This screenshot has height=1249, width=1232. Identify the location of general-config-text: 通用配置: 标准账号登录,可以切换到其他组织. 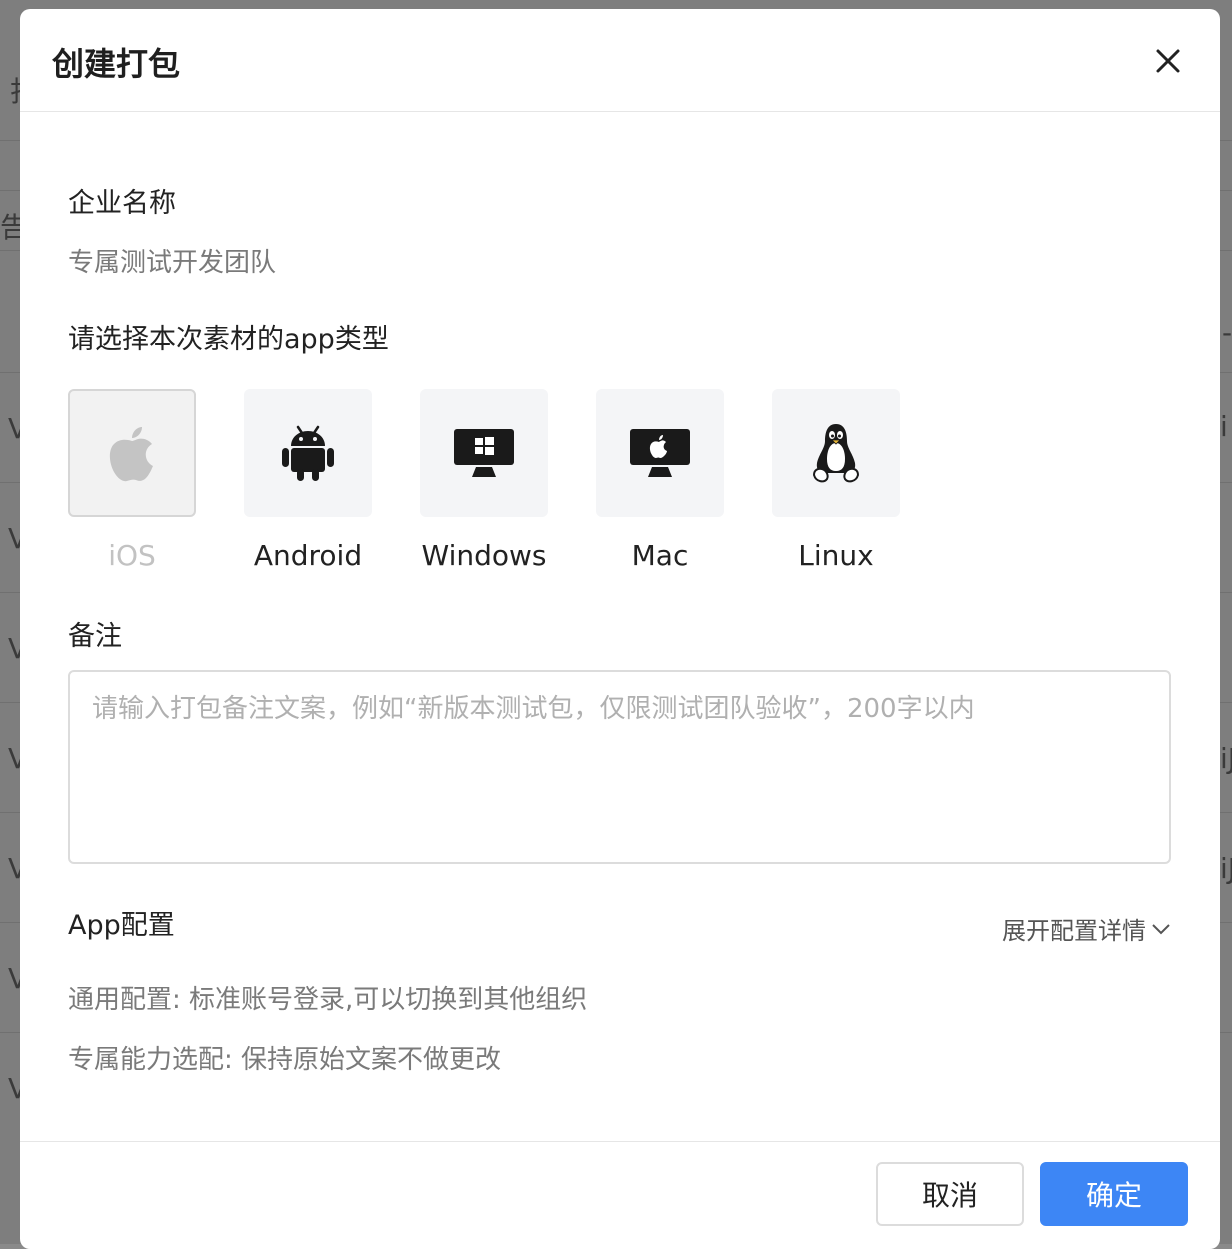
(328, 1000).